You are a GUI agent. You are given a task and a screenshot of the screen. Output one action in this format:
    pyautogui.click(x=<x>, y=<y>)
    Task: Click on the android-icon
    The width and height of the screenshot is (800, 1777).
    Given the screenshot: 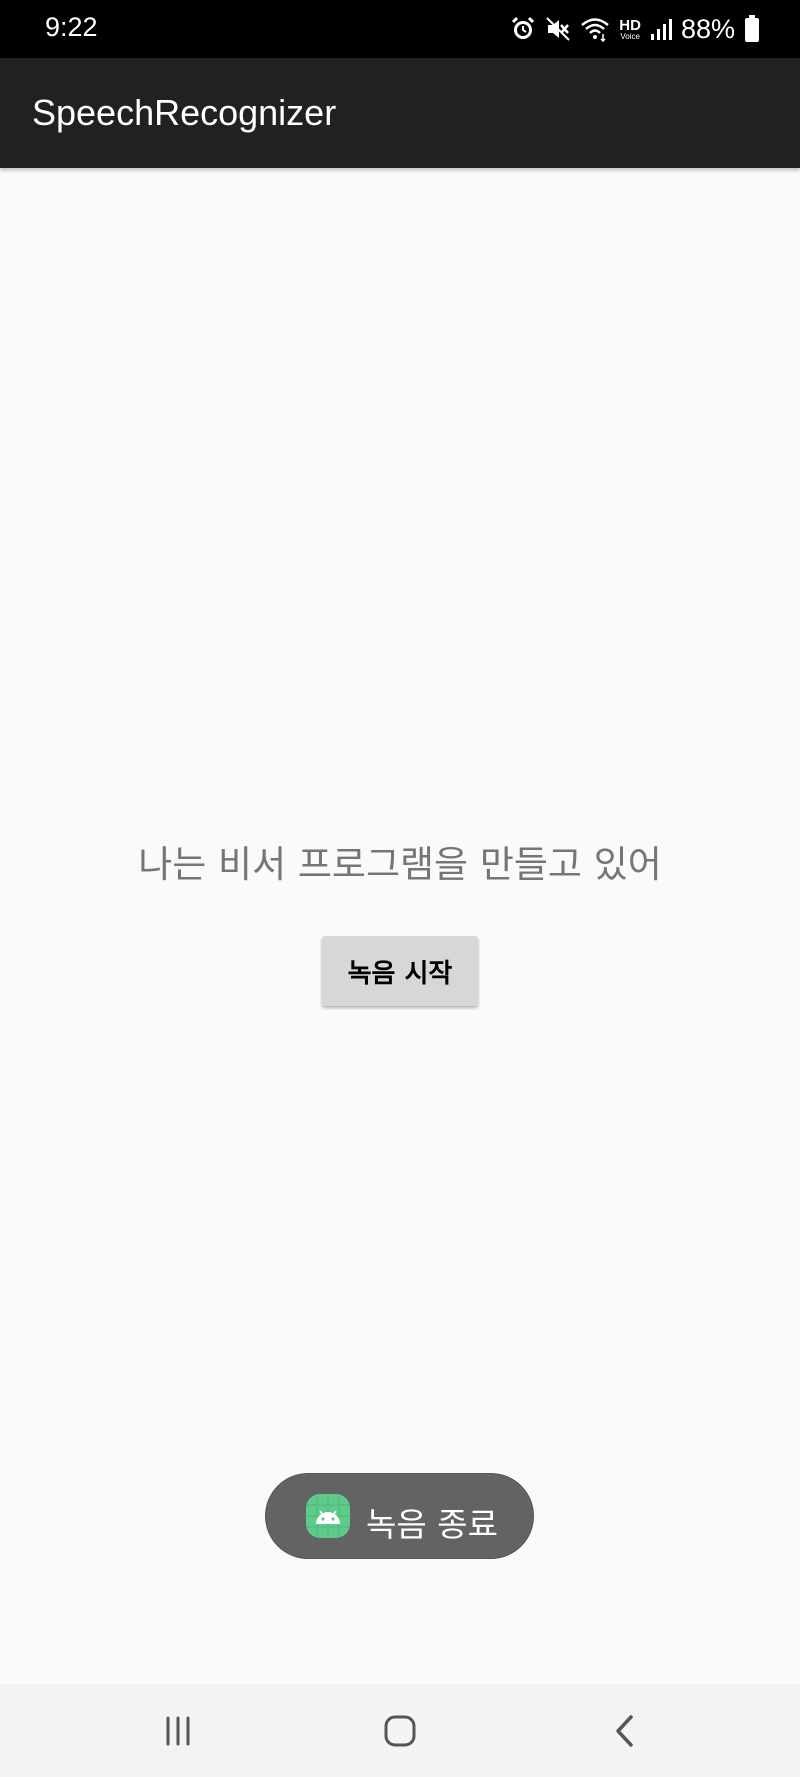 What is the action you would take?
    pyautogui.click(x=328, y=1516)
    